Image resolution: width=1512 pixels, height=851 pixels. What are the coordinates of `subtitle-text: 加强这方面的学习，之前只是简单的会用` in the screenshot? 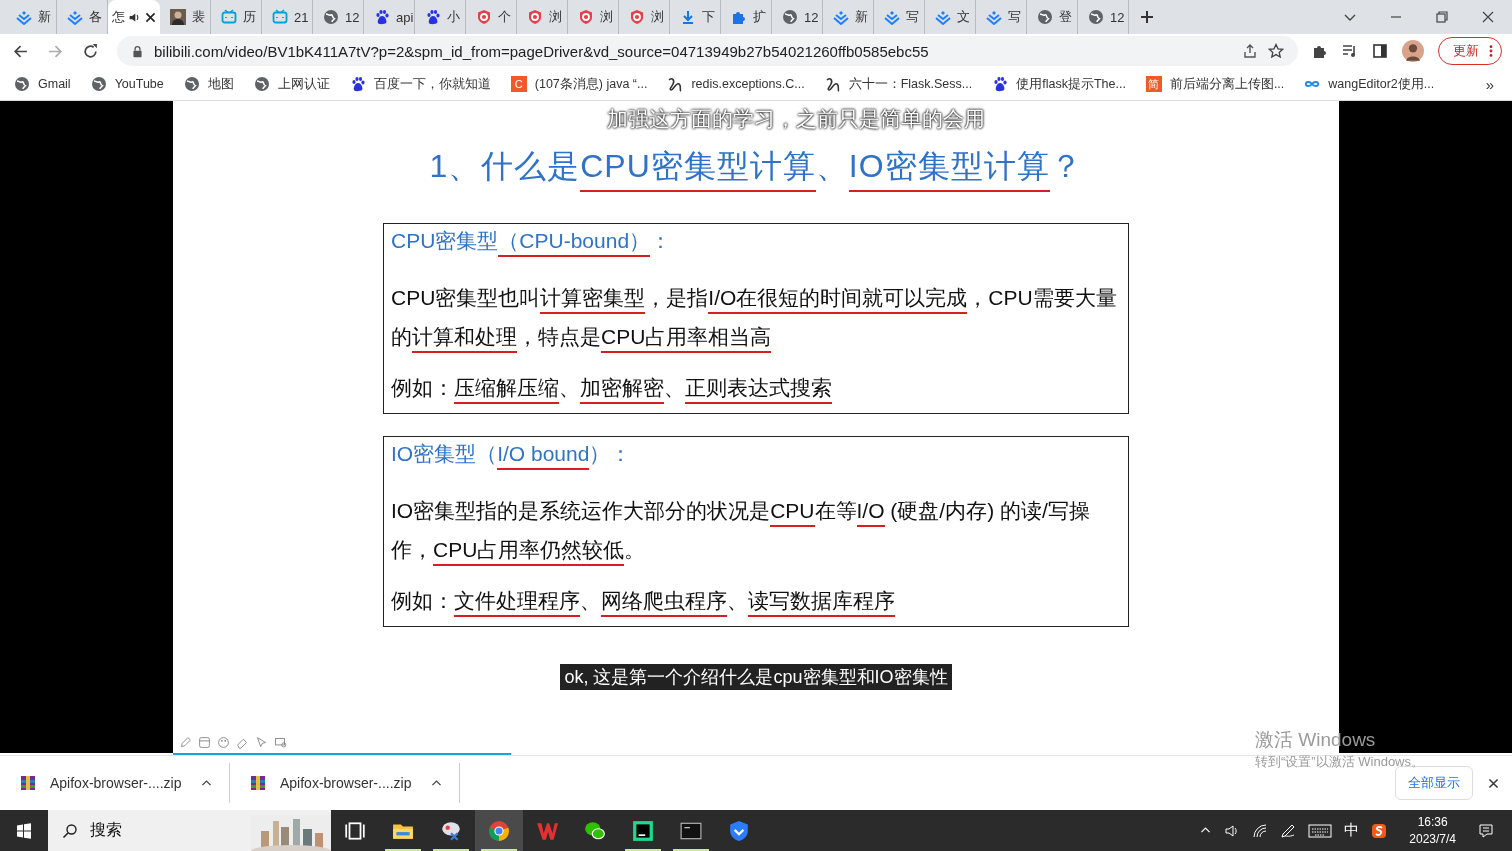 It's located at (796, 119).